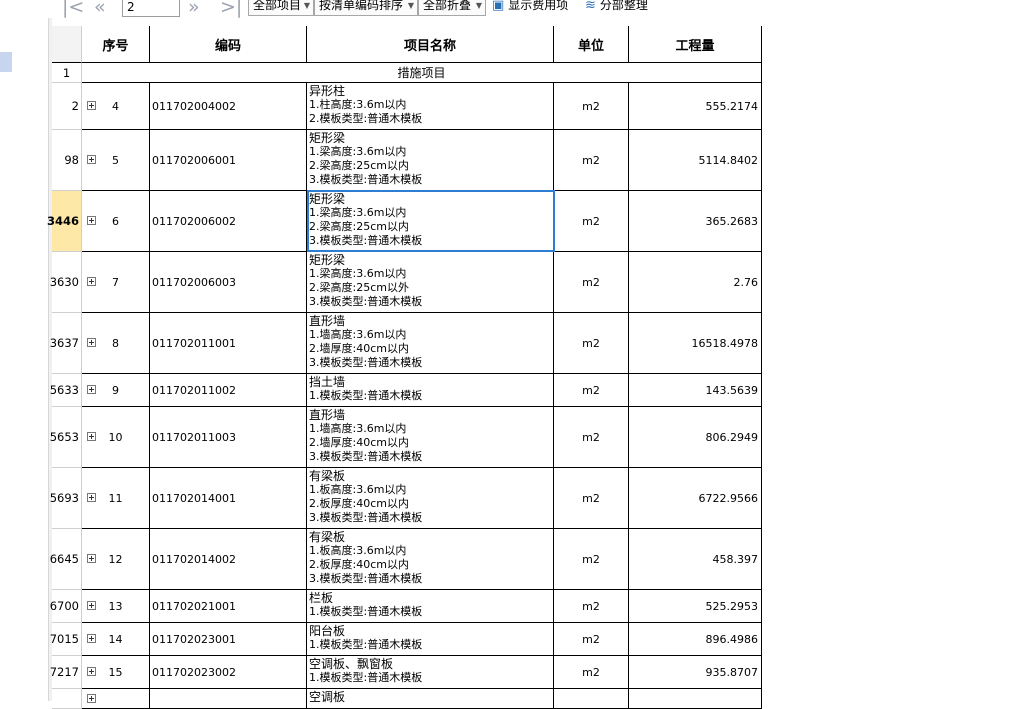  Describe the element at coordinates (228, 559) in the screenshot. I see `code-cell: 011702014002` at that location.